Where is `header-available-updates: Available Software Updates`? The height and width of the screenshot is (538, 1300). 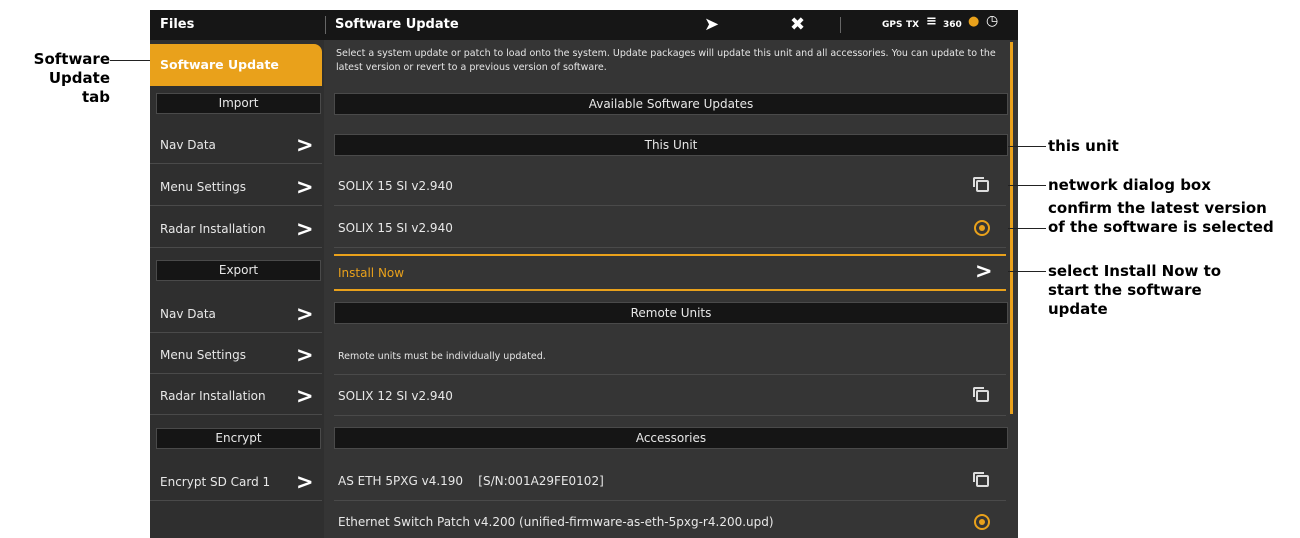
header-available-updates: Available Software Updates is located at coordinates (671, 104).